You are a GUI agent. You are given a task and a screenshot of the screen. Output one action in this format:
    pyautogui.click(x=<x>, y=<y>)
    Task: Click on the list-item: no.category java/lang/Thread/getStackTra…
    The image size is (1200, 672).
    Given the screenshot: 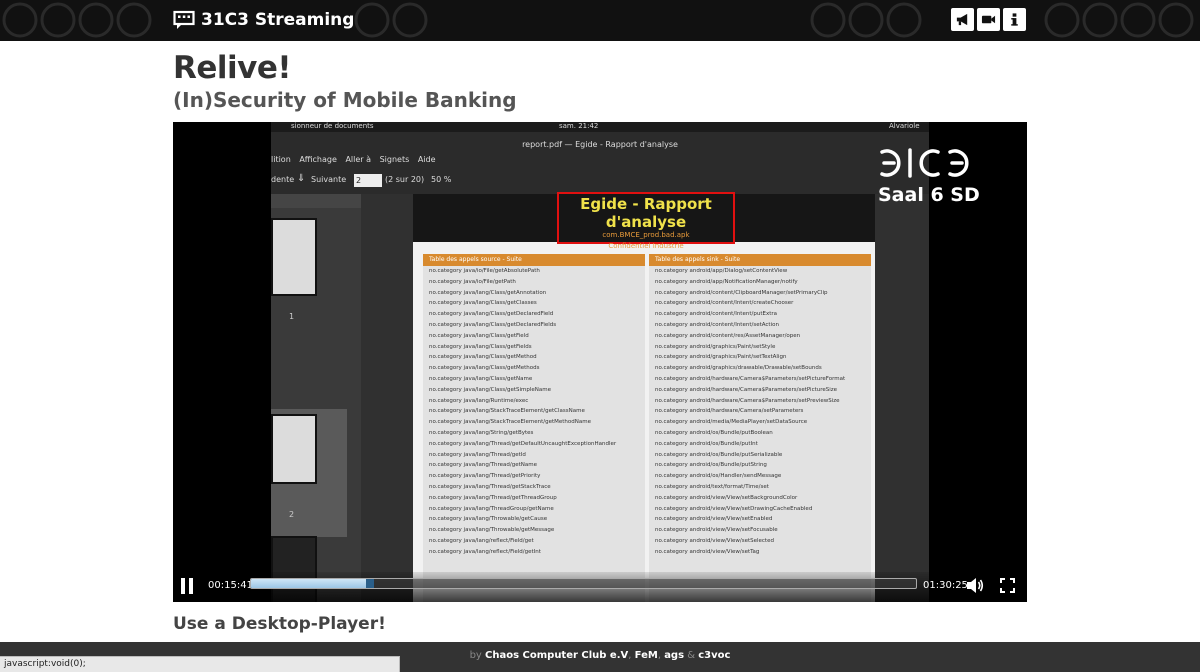 What is the action you would take?
    pyautogui.click(x=490, y=486)
    